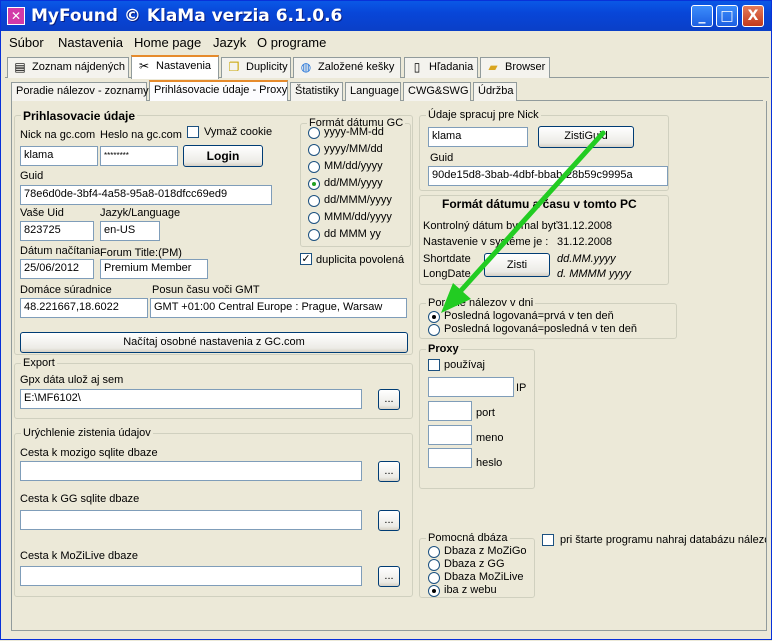 Image resolution: width=772 pixels, height=641 pixels. What do you see at coordinates (530, 214) in the screenshot?
I see `arrow-shaft` at bounding box center [530, 214].